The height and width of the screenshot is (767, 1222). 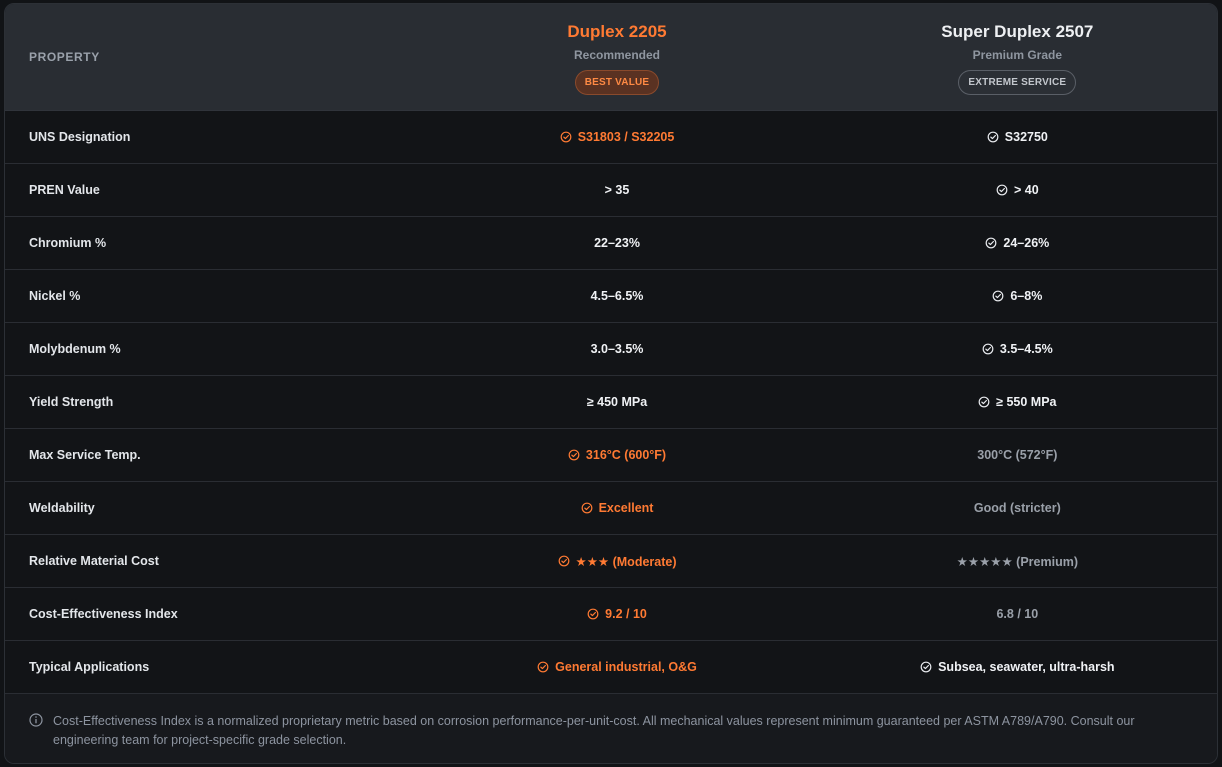 I want to click on cell-value: 6.8 / 10, so click(x=1017, y=614).